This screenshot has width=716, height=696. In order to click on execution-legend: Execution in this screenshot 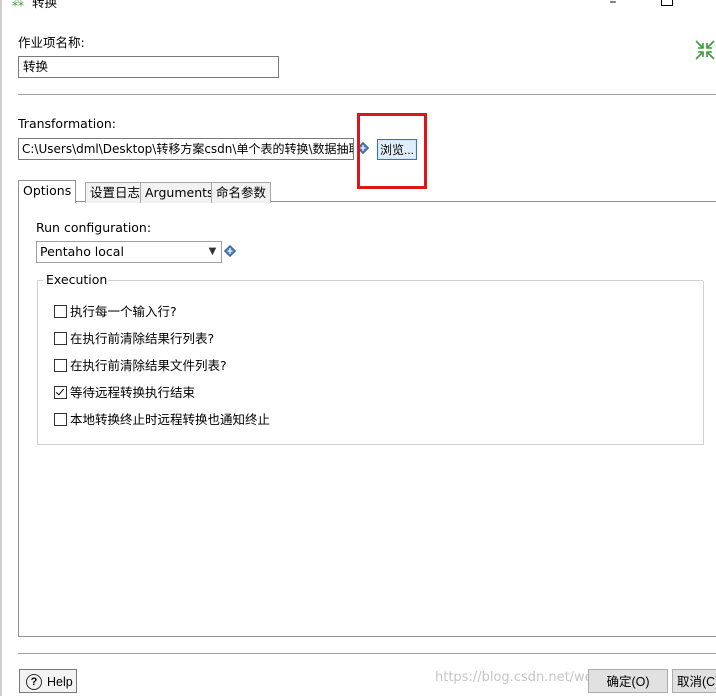, I will do `click(77, 280)`.